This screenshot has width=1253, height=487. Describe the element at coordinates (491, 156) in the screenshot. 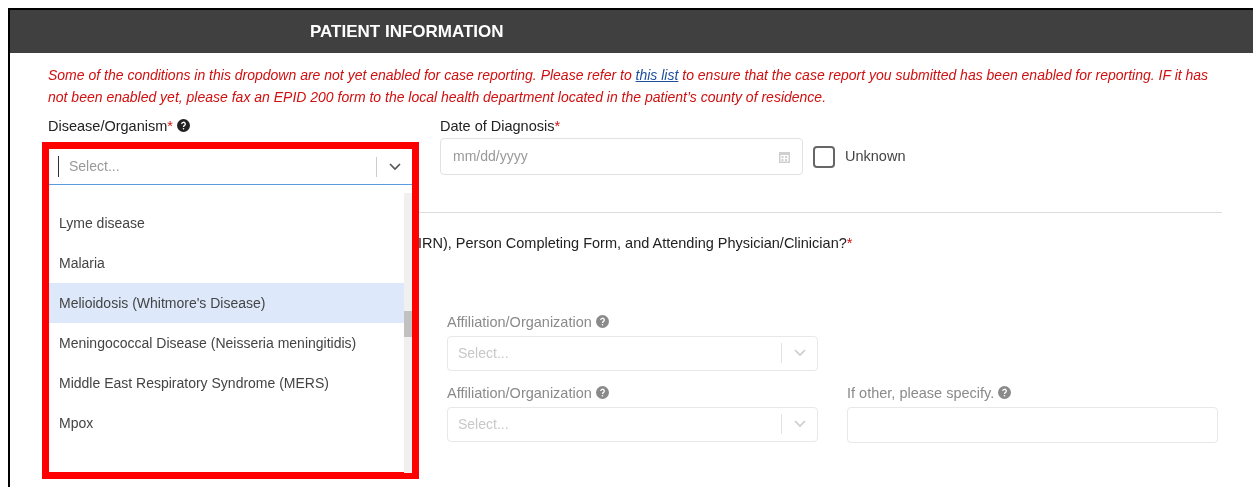

I see `date-placeholder: mm/dd/yyyy` at that location.